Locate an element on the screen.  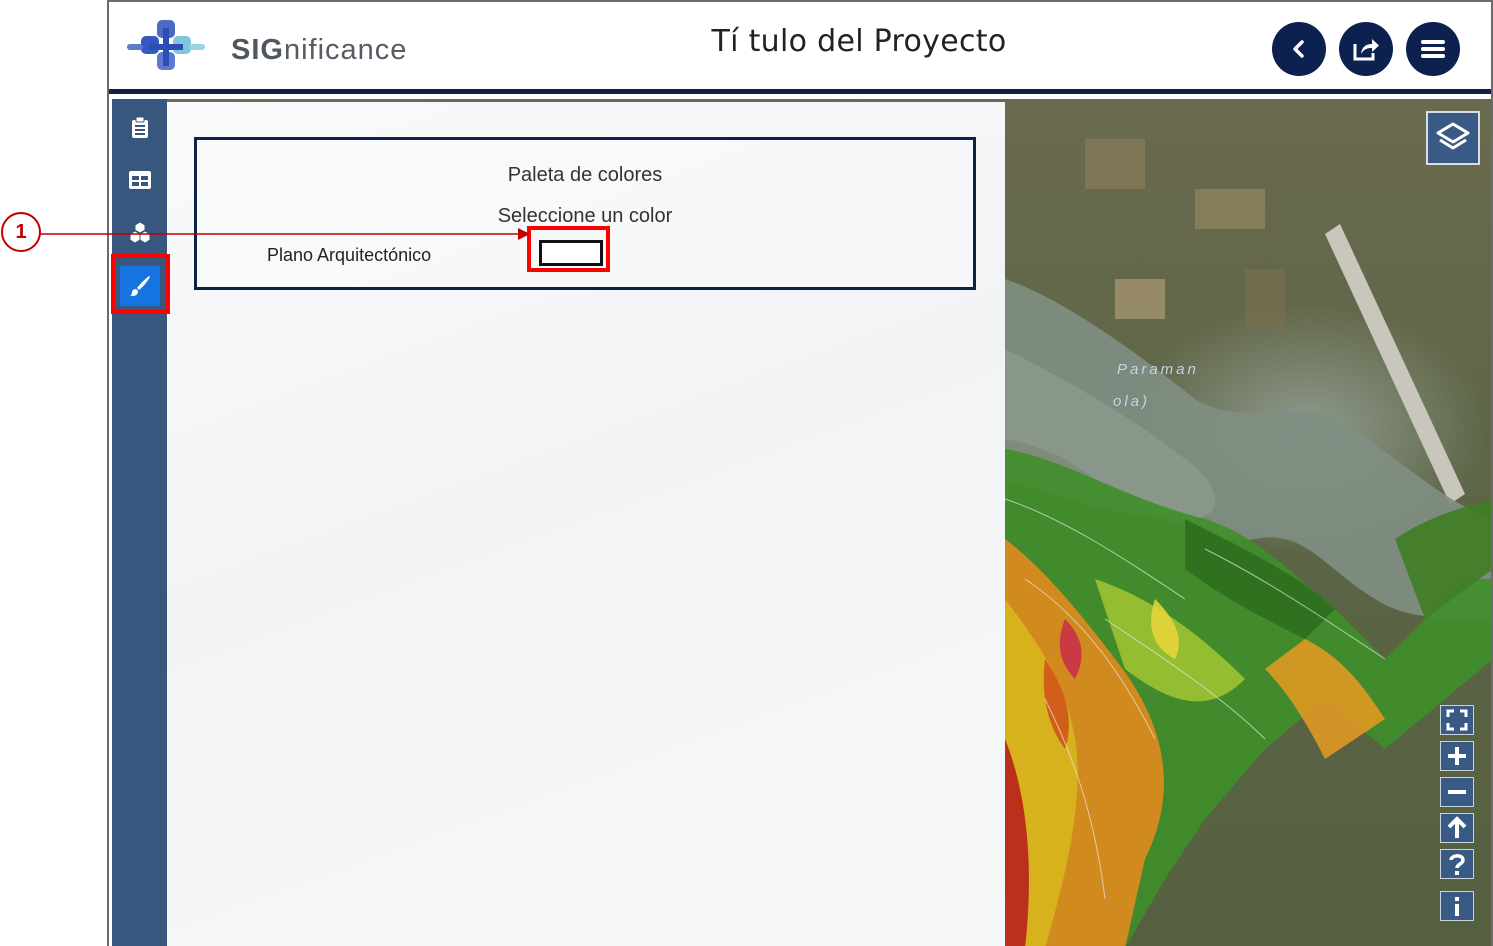
brand-name-rest: nificance is located at coordinates (345, 50).